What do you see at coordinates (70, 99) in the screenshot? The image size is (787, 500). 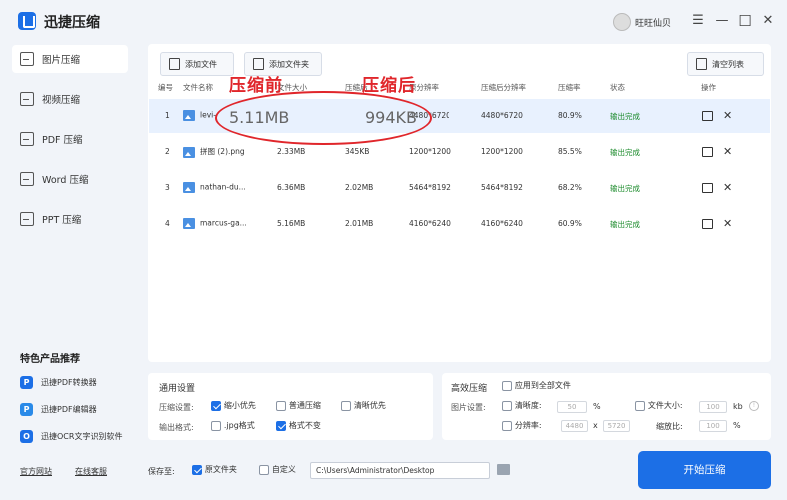 I see `sidebar-item-video: 视频压缩` at bounding box center [70, 99].